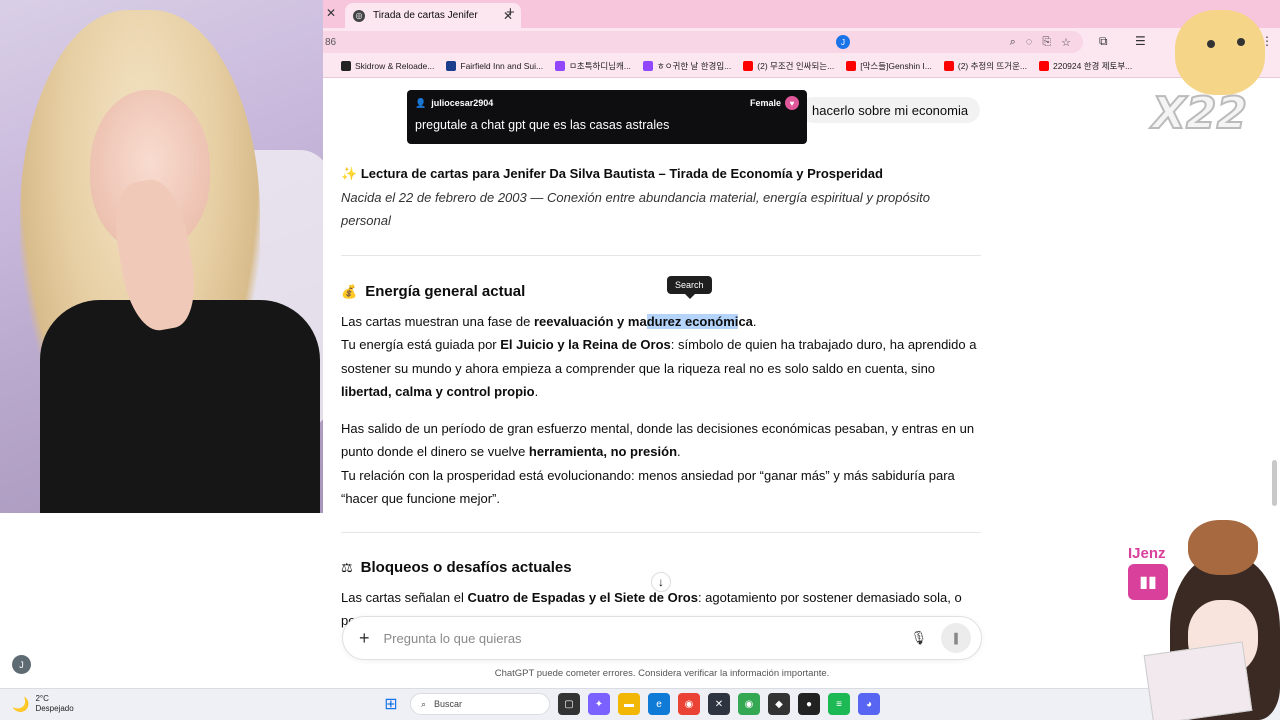 The image size is (1280, 720). I want to click on heart-icon: ♥, so click(792, 103).